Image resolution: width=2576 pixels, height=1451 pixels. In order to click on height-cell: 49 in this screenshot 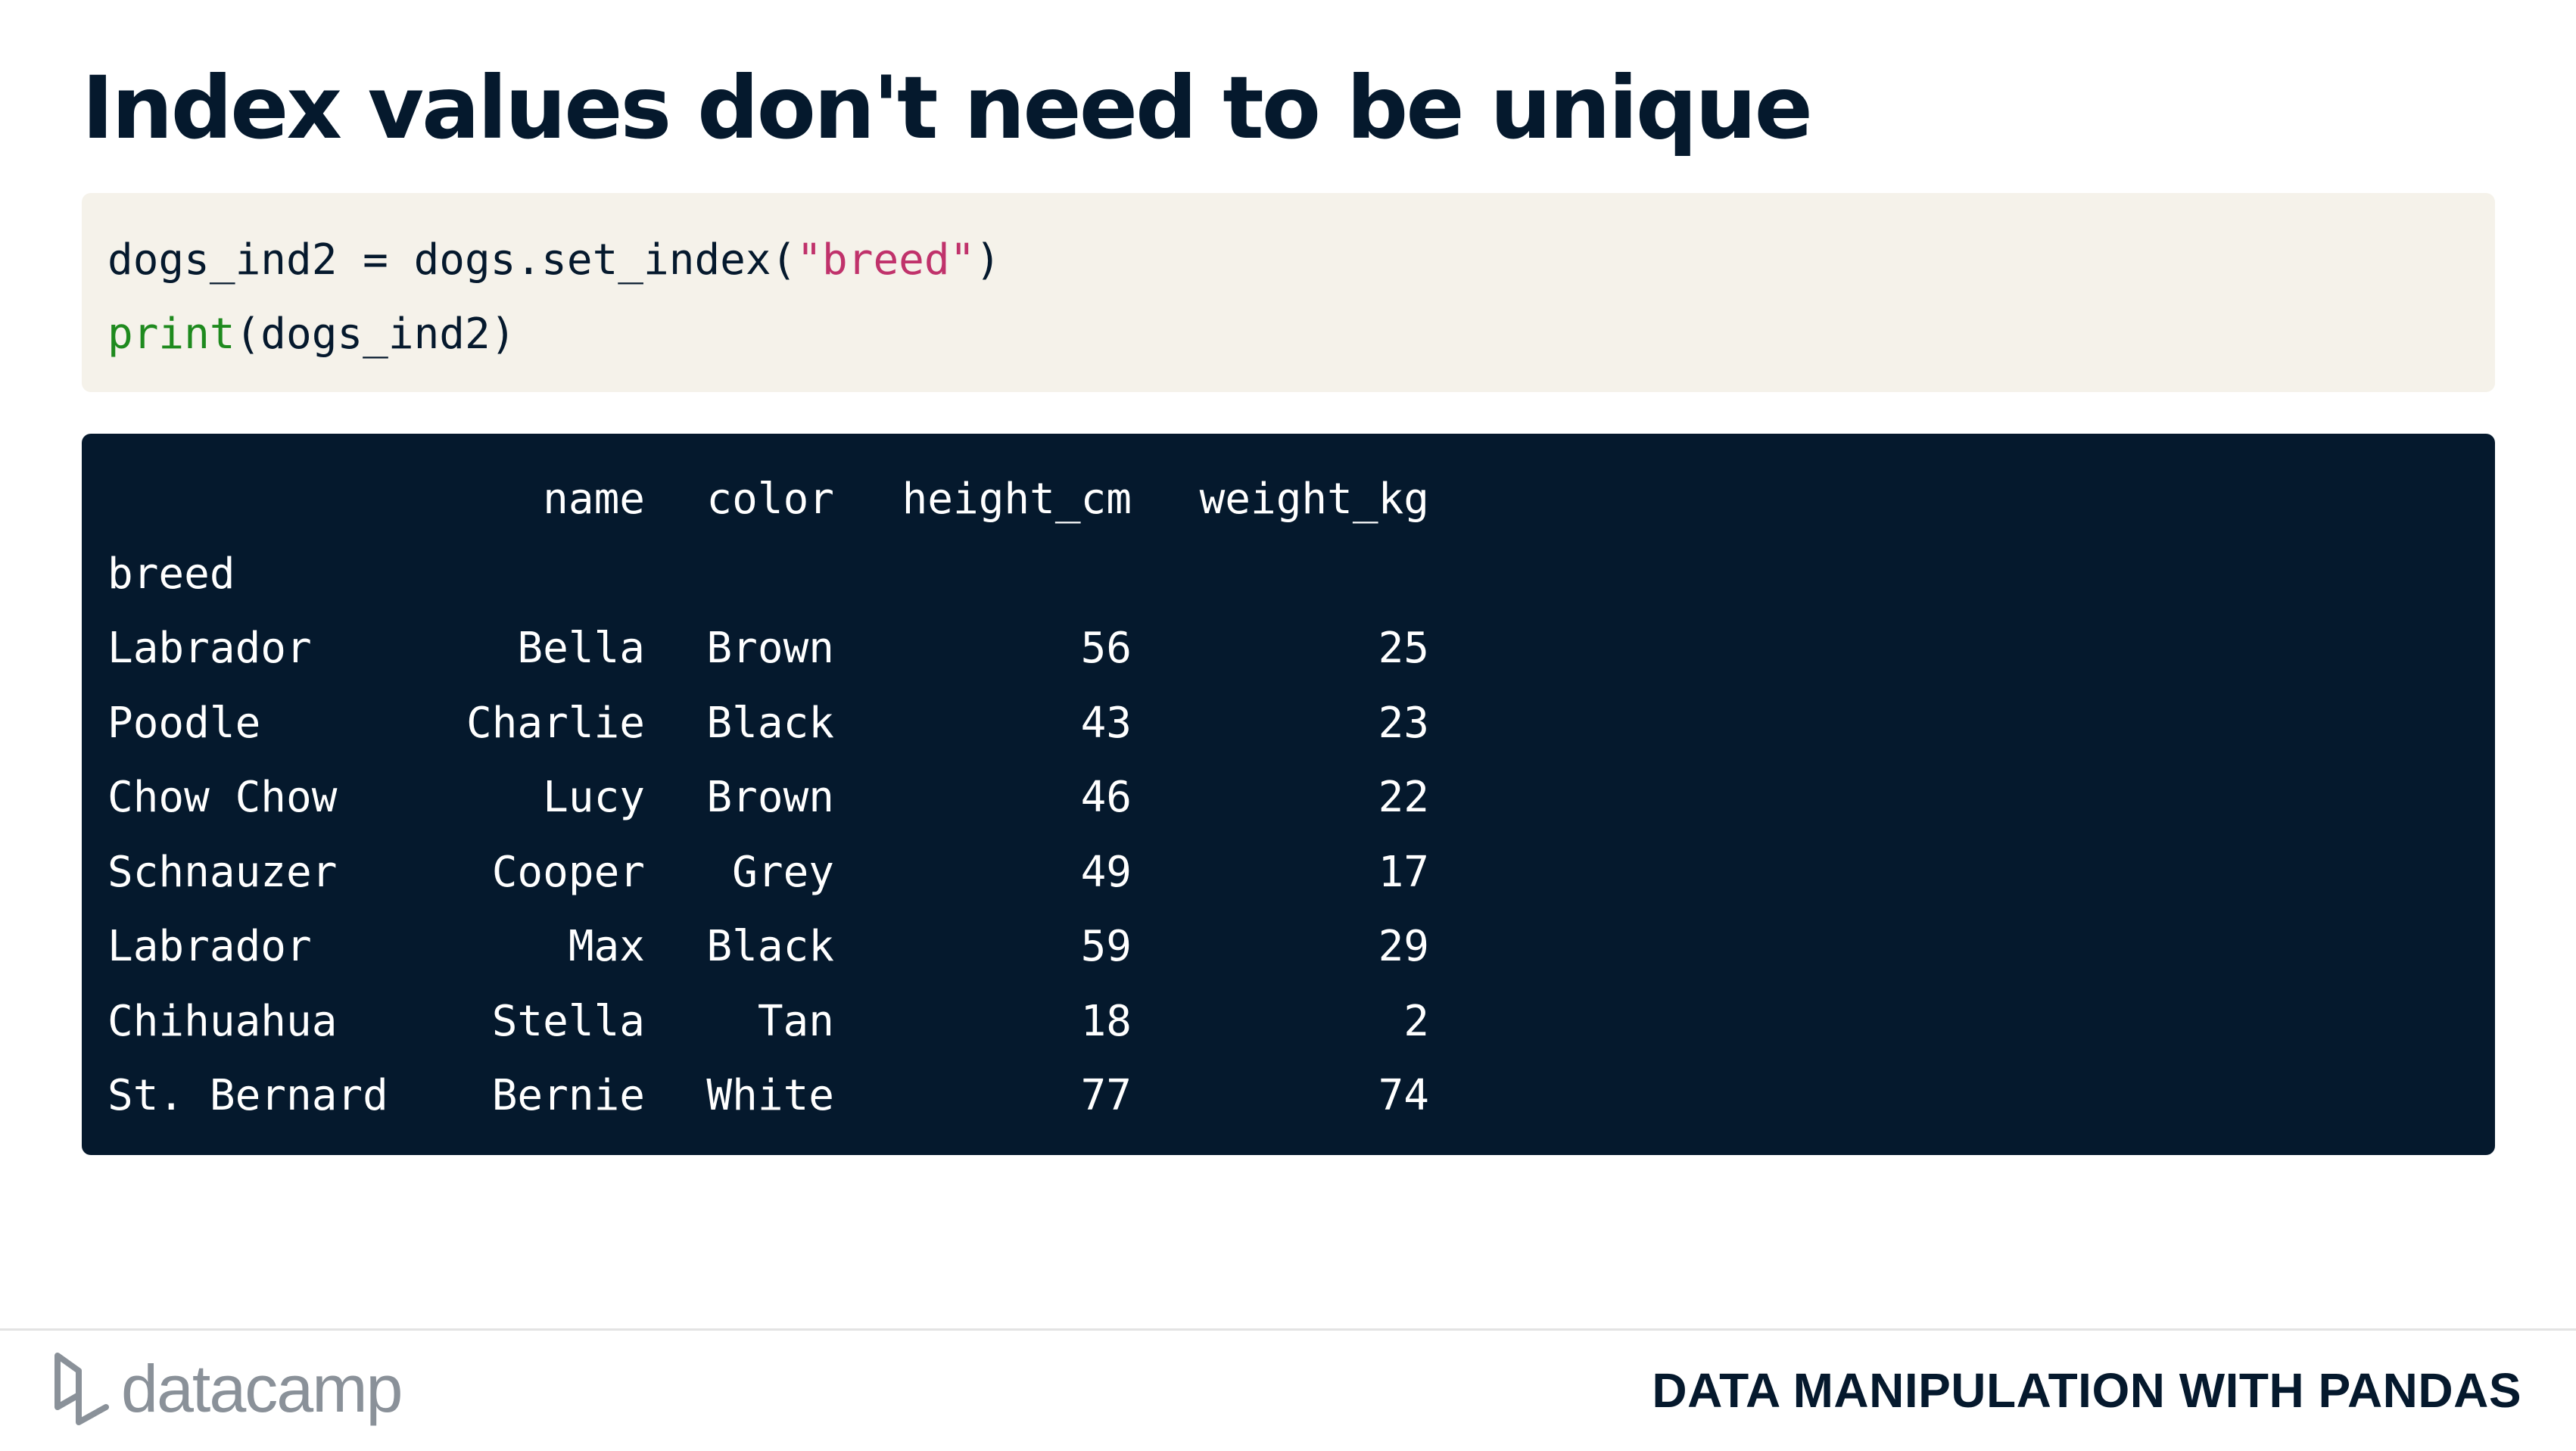, I will do `click(1106, 872)`.